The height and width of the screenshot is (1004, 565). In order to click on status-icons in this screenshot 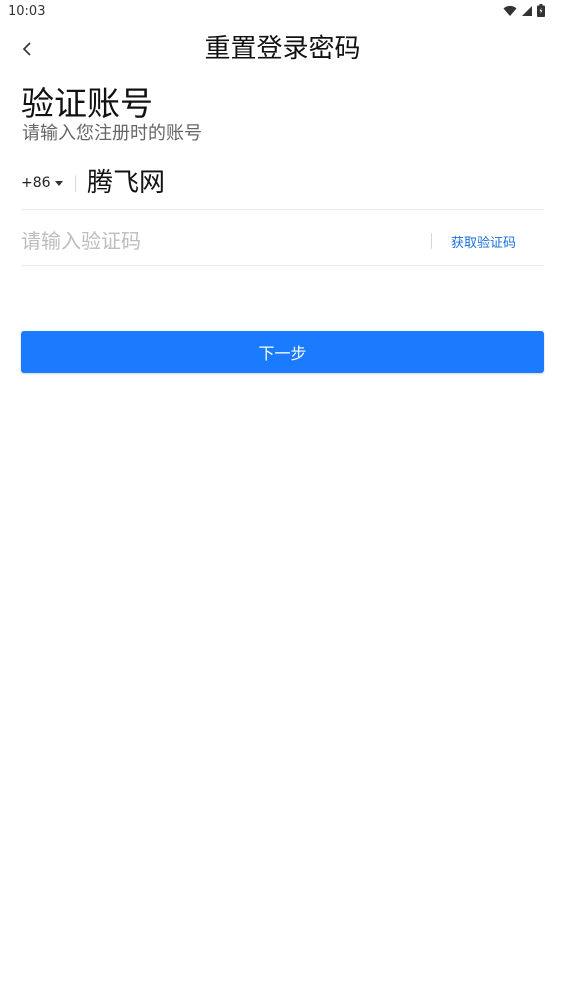, I will do `click(524, 10)`.